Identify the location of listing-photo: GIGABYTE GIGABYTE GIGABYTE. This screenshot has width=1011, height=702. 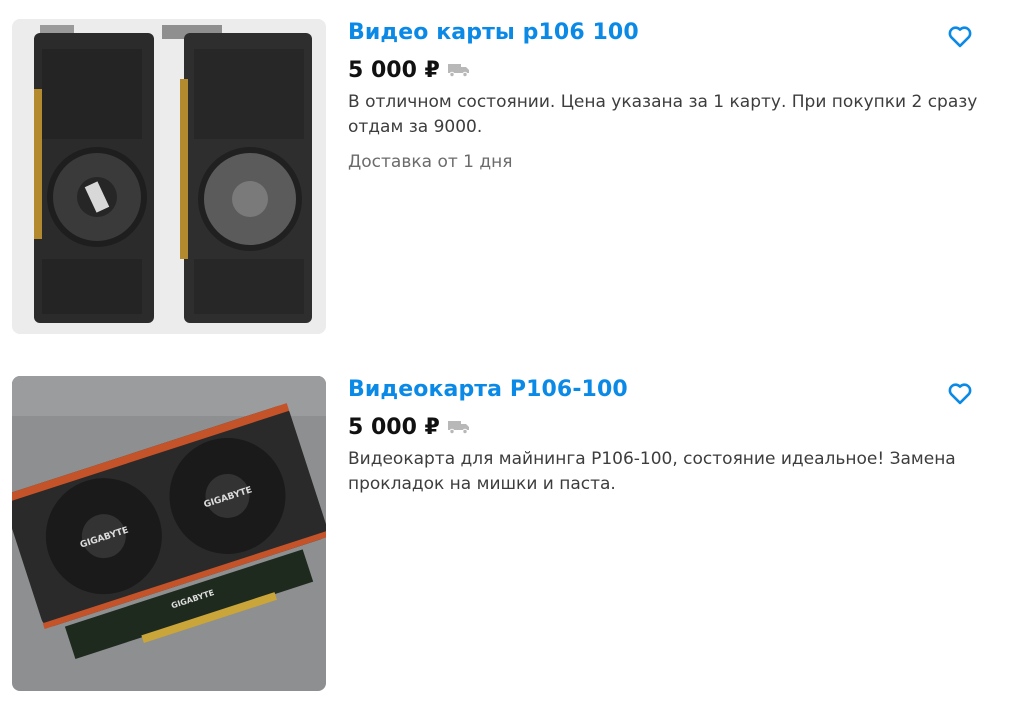
(169, 533).